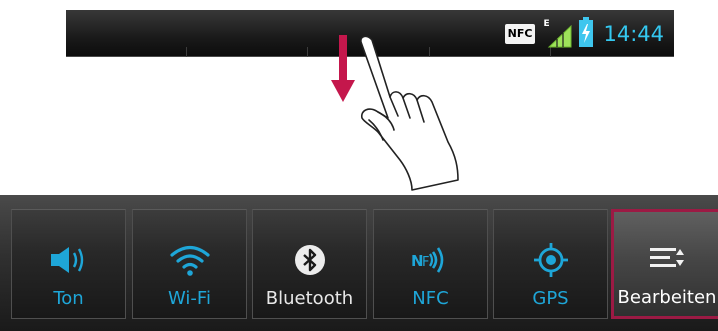  I want to click on quick-setting-wifi: Wi-Fi, so click(189, 264).